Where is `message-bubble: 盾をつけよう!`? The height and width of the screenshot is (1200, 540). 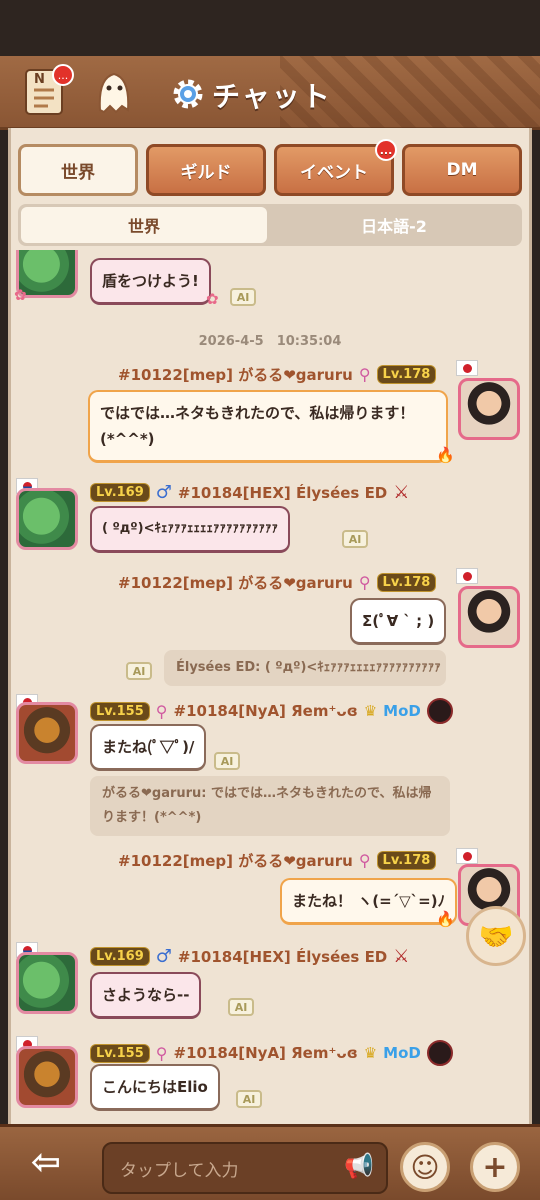
message-bubble: 盾をつけよう! is located at coordinates (150, 281).